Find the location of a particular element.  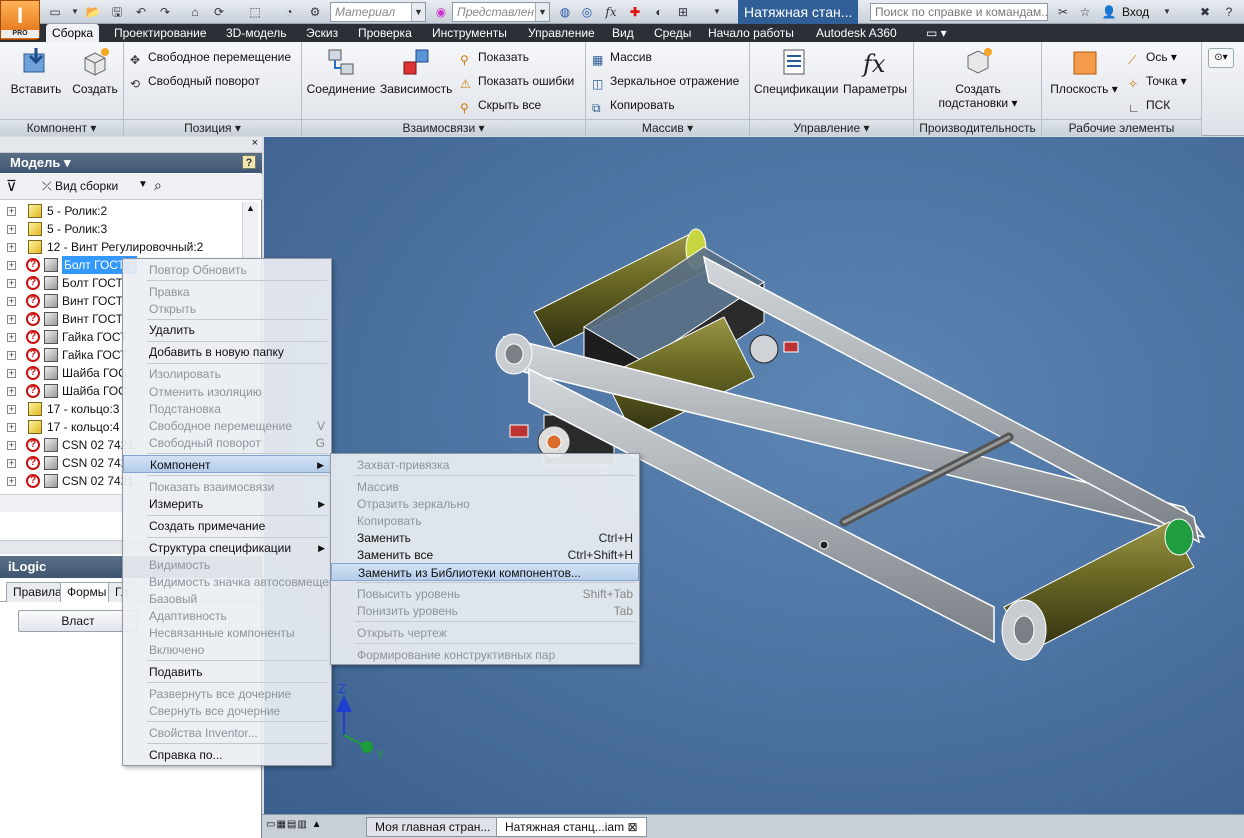

view-dropdown-arrow-icon: ▼ is located at coordinates (143, 184).